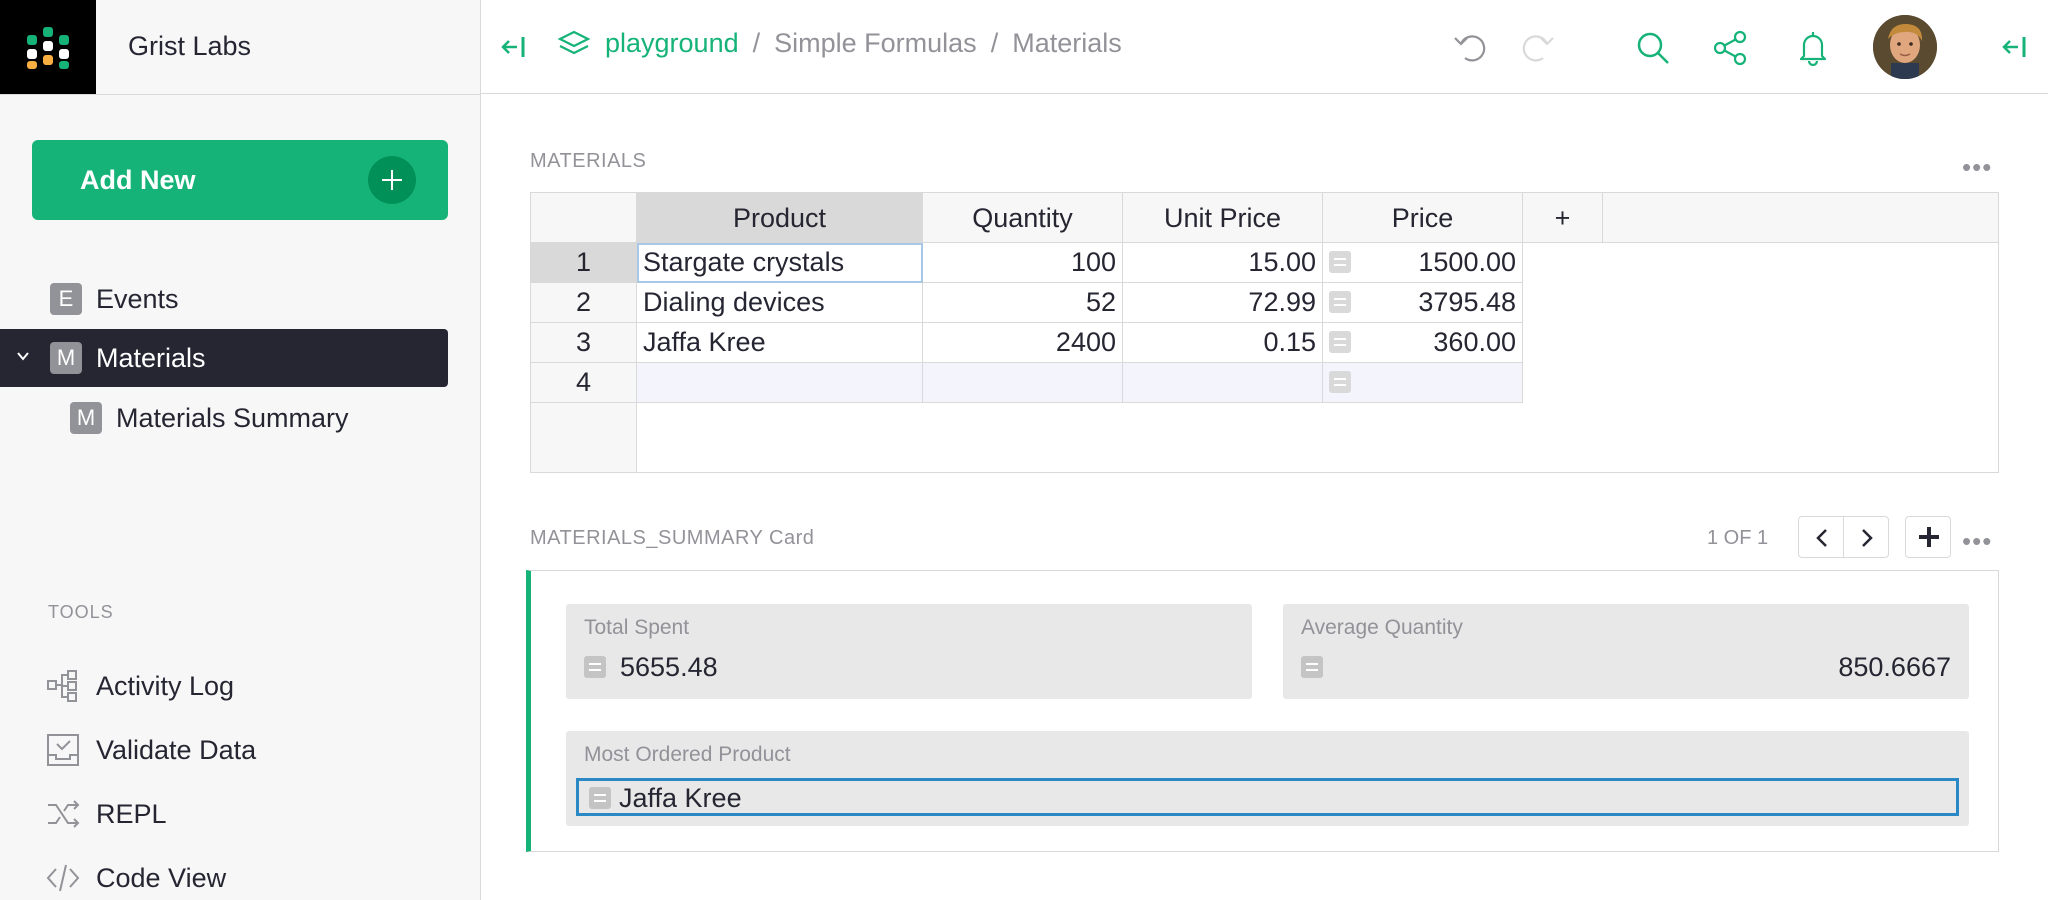 This screenshot has height=900, width=2048. What do you see at coordinates (240, 94) in the screenshot?
I see `divider` at bounding box center [240, 94].